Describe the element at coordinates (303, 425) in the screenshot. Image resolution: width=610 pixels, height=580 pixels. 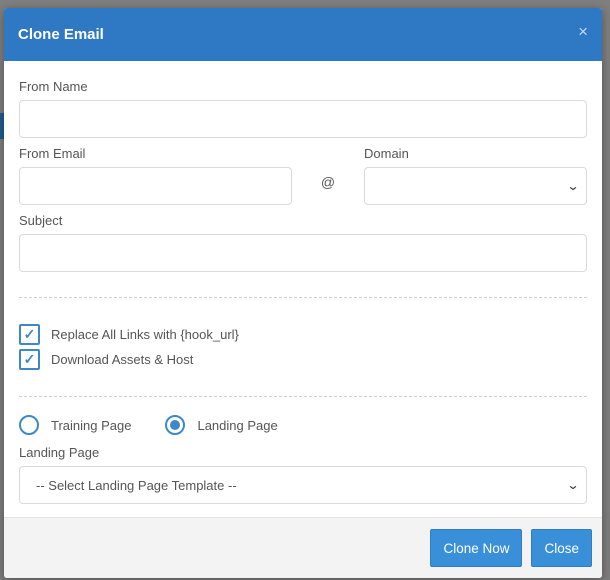
I see `page-type-radios: Training Page Landing Page` at that location.